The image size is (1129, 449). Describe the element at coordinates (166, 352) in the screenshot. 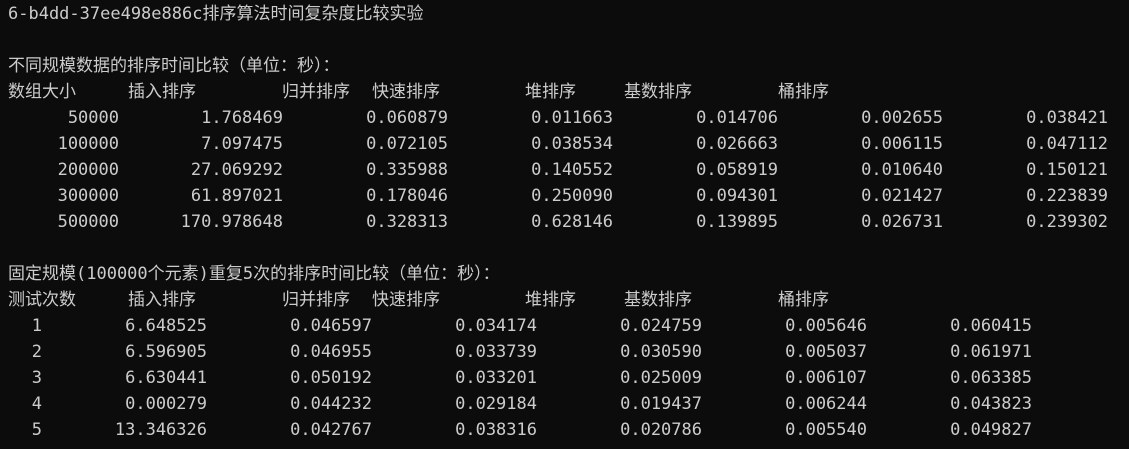

I see `section2-table-cell: 6.596905` at that location.